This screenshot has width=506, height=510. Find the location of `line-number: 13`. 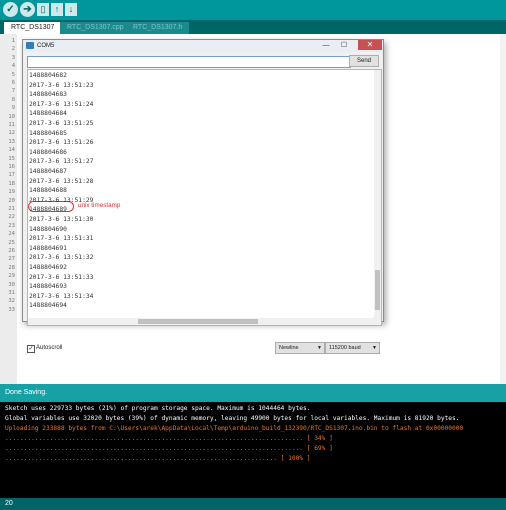

line-number: 13 is located at coordinates (11, 141).